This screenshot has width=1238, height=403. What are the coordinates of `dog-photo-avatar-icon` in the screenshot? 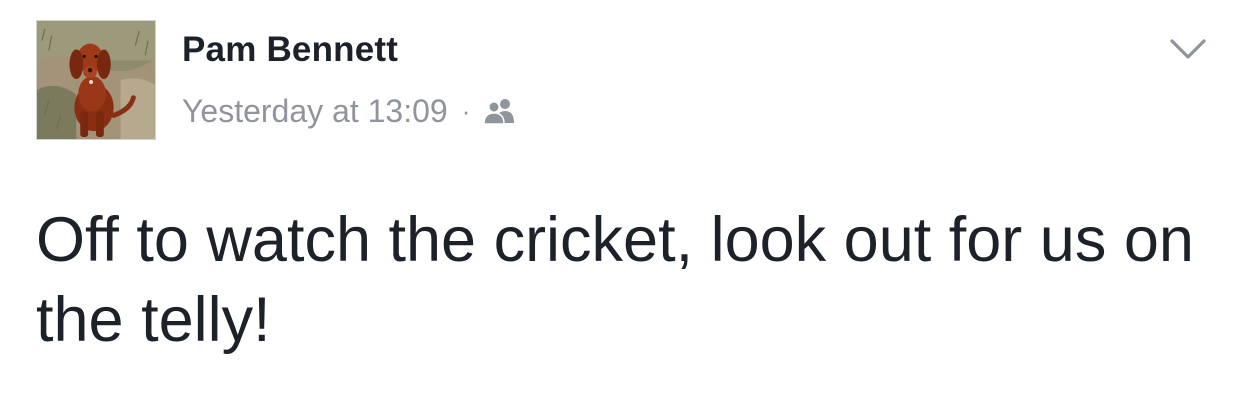 It's located at (96, 80).